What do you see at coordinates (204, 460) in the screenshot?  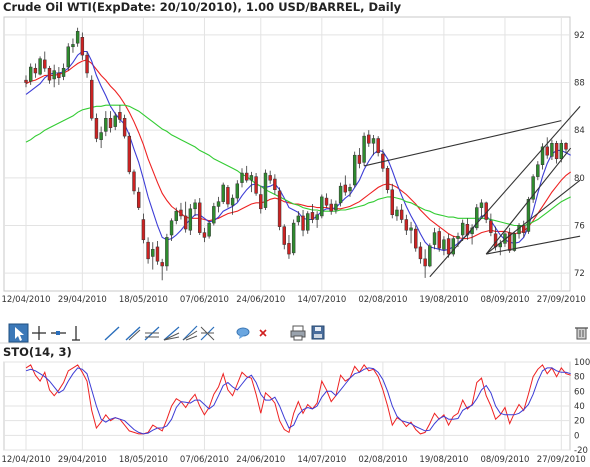 I see `stochastic-x-tick-label: 07/06/2010` at bounding box center [204, 460].